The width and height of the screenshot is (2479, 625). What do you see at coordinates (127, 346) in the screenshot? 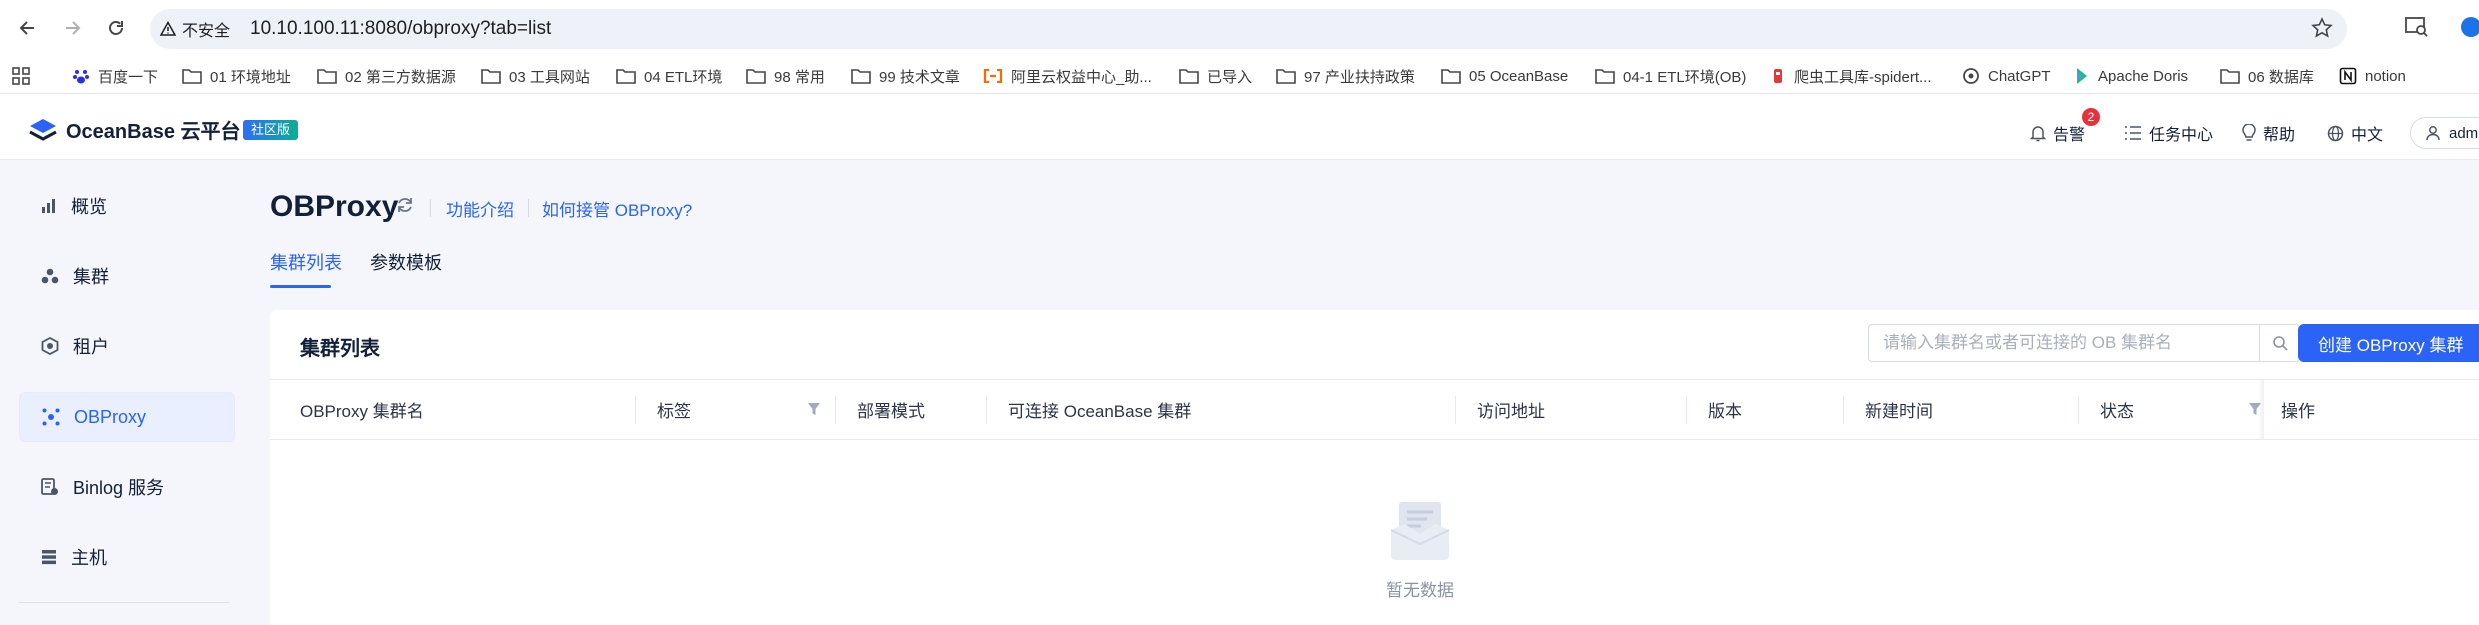
I see `sidebar-item-tenant: 租户` at bounding box center [127, 346].